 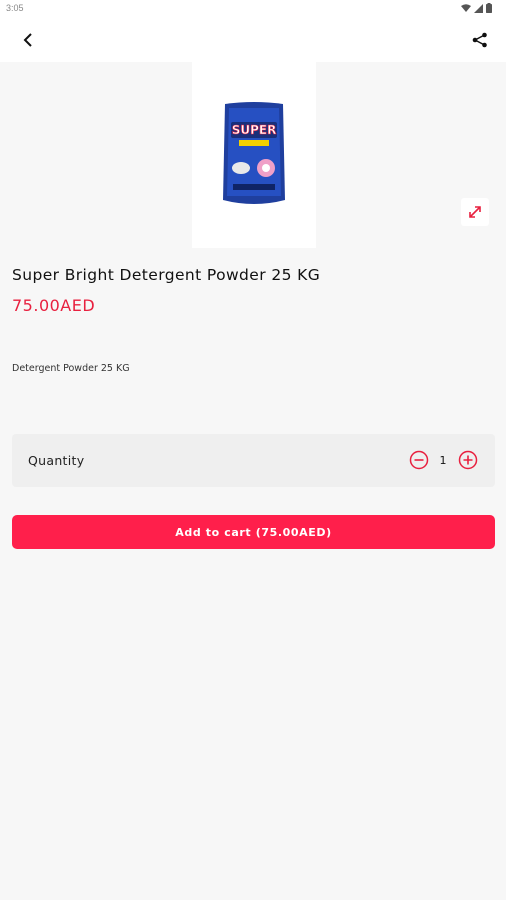 I want to click on battery-icon, so click(x=489, y=8).